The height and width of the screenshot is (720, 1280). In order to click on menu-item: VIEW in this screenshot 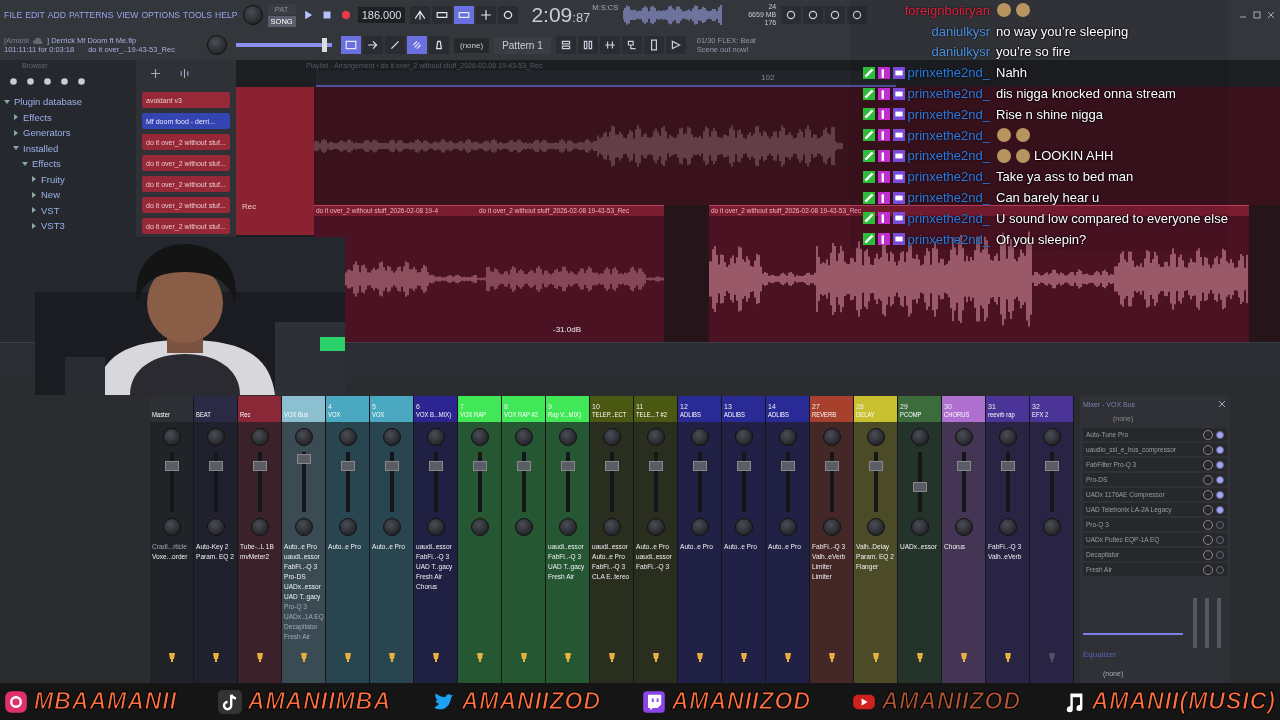, I will do `click(127, 15)`.